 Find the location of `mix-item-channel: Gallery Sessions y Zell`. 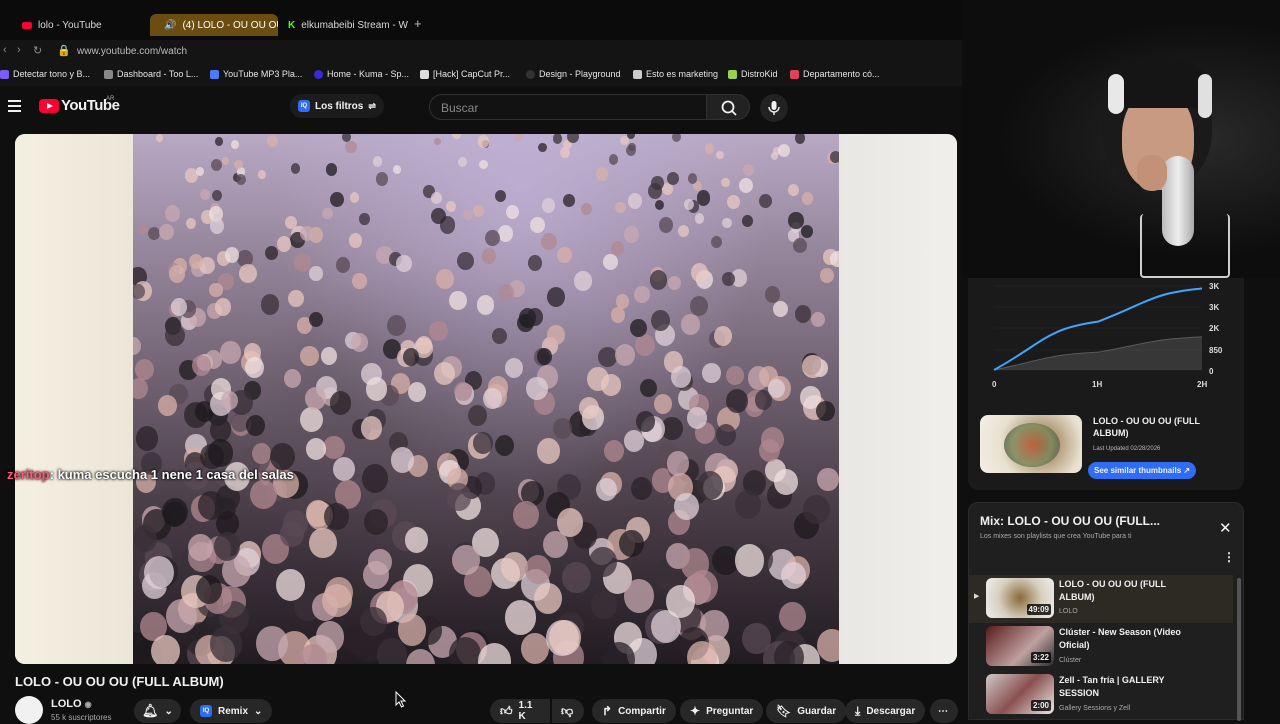

mix-item-channel: Gallery Sessions y Zell is located at coordinates (1095, 708).